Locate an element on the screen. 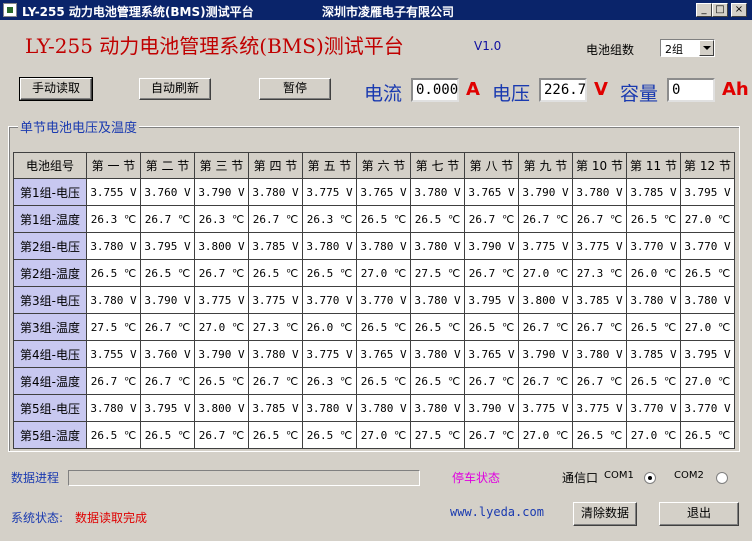  capacity-field: 0 is located at coordinates (691, 90).